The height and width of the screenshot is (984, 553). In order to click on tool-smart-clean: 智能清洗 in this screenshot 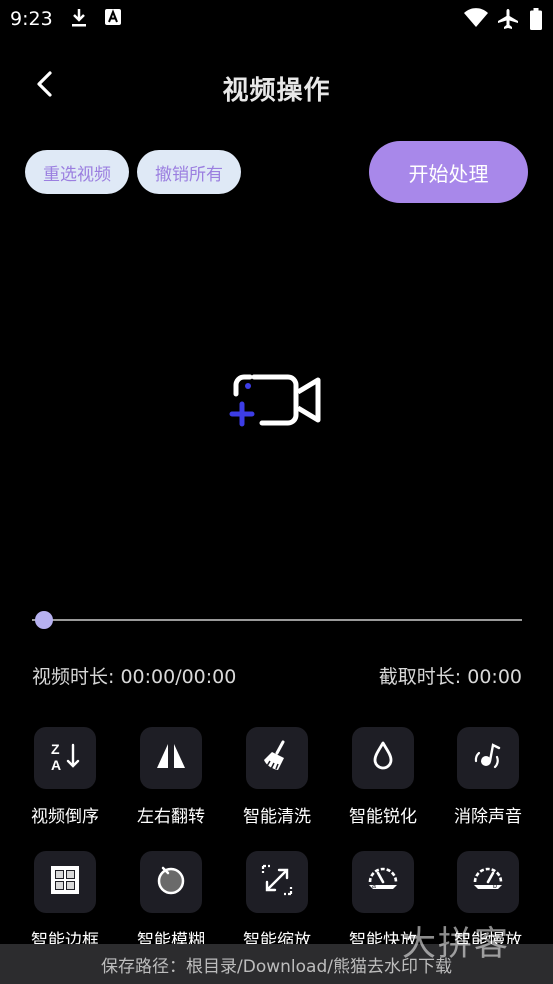, I will do `click(277, 777)`.